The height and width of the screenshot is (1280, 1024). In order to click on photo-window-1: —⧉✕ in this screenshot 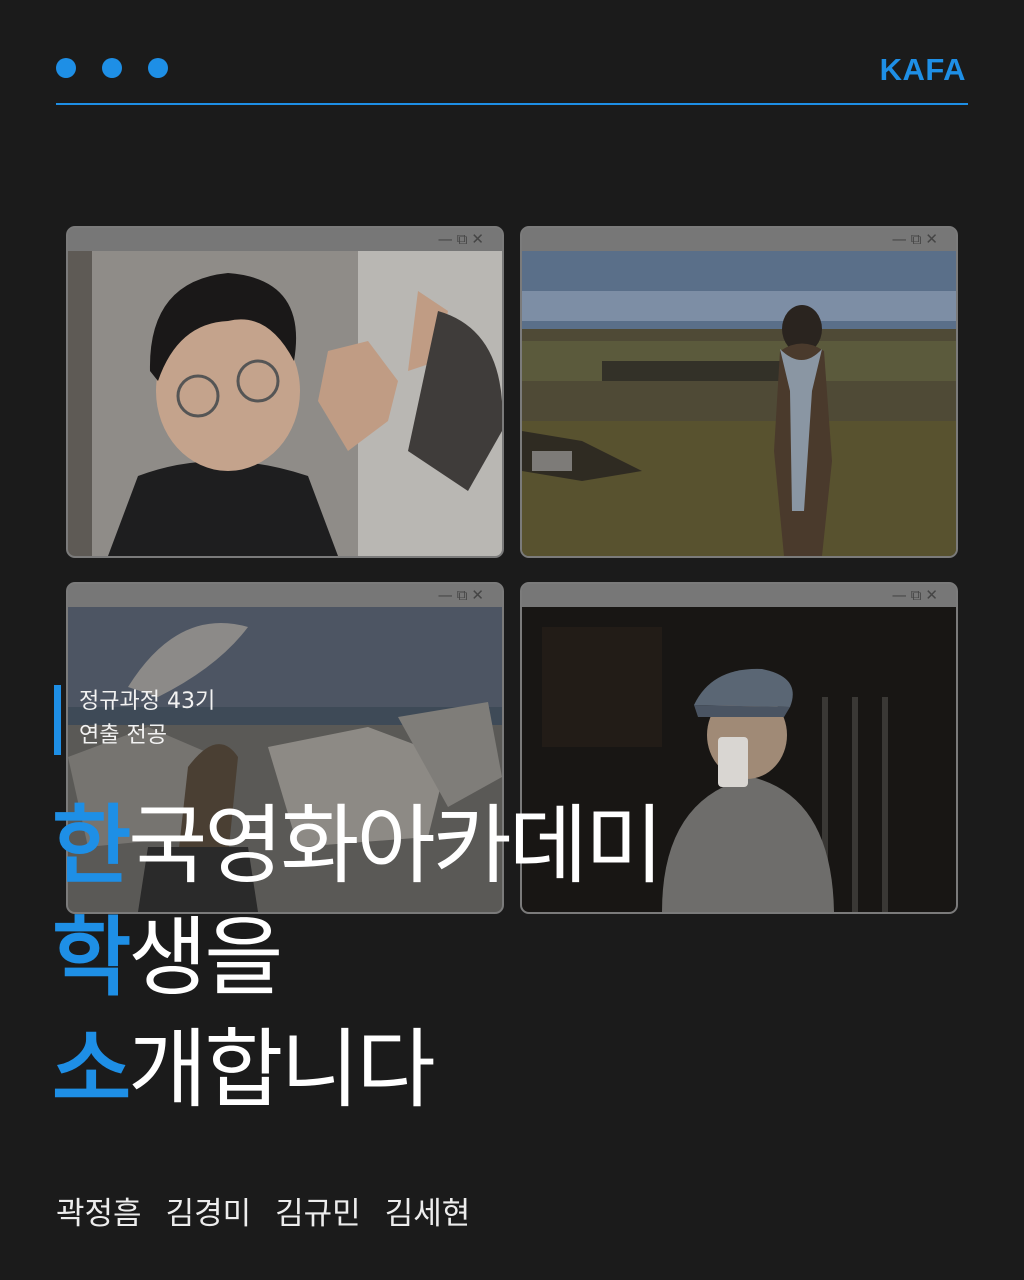, I will do `click(285, 392)`.